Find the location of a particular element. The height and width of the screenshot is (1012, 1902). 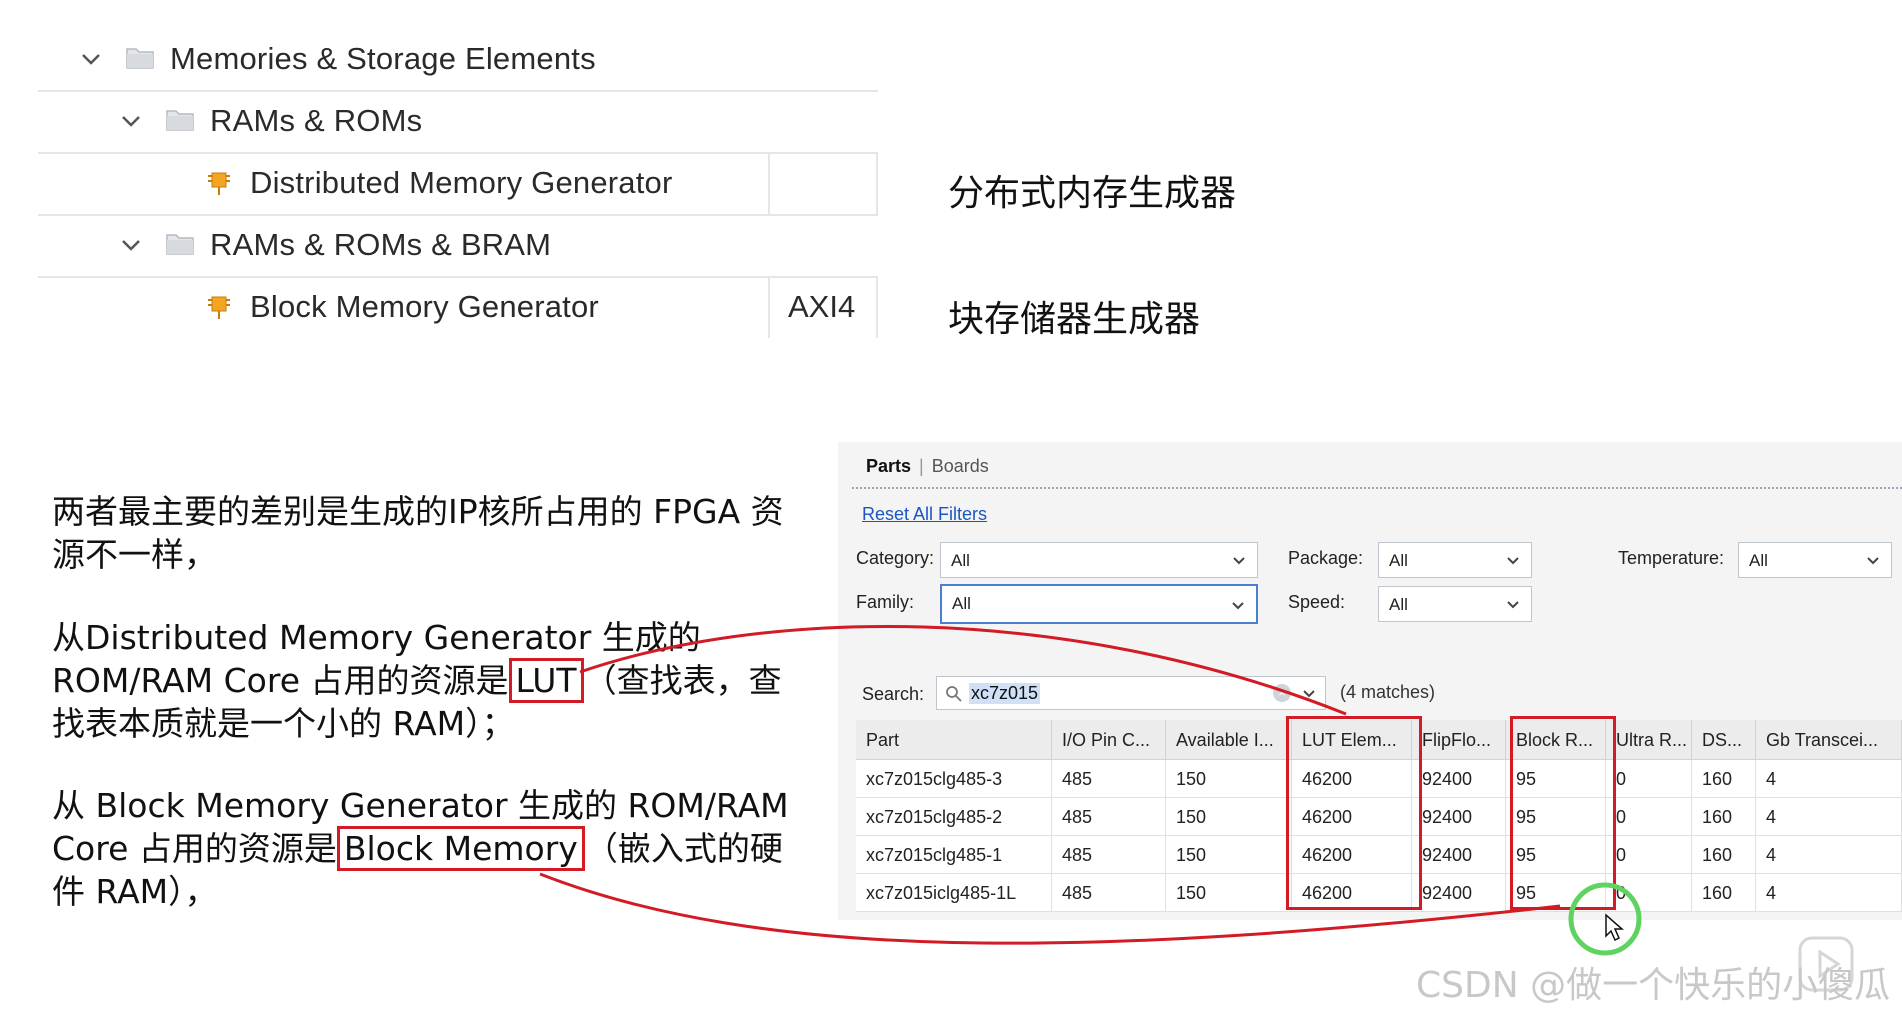

speed-select: All is located at coordinates (1455, 604).